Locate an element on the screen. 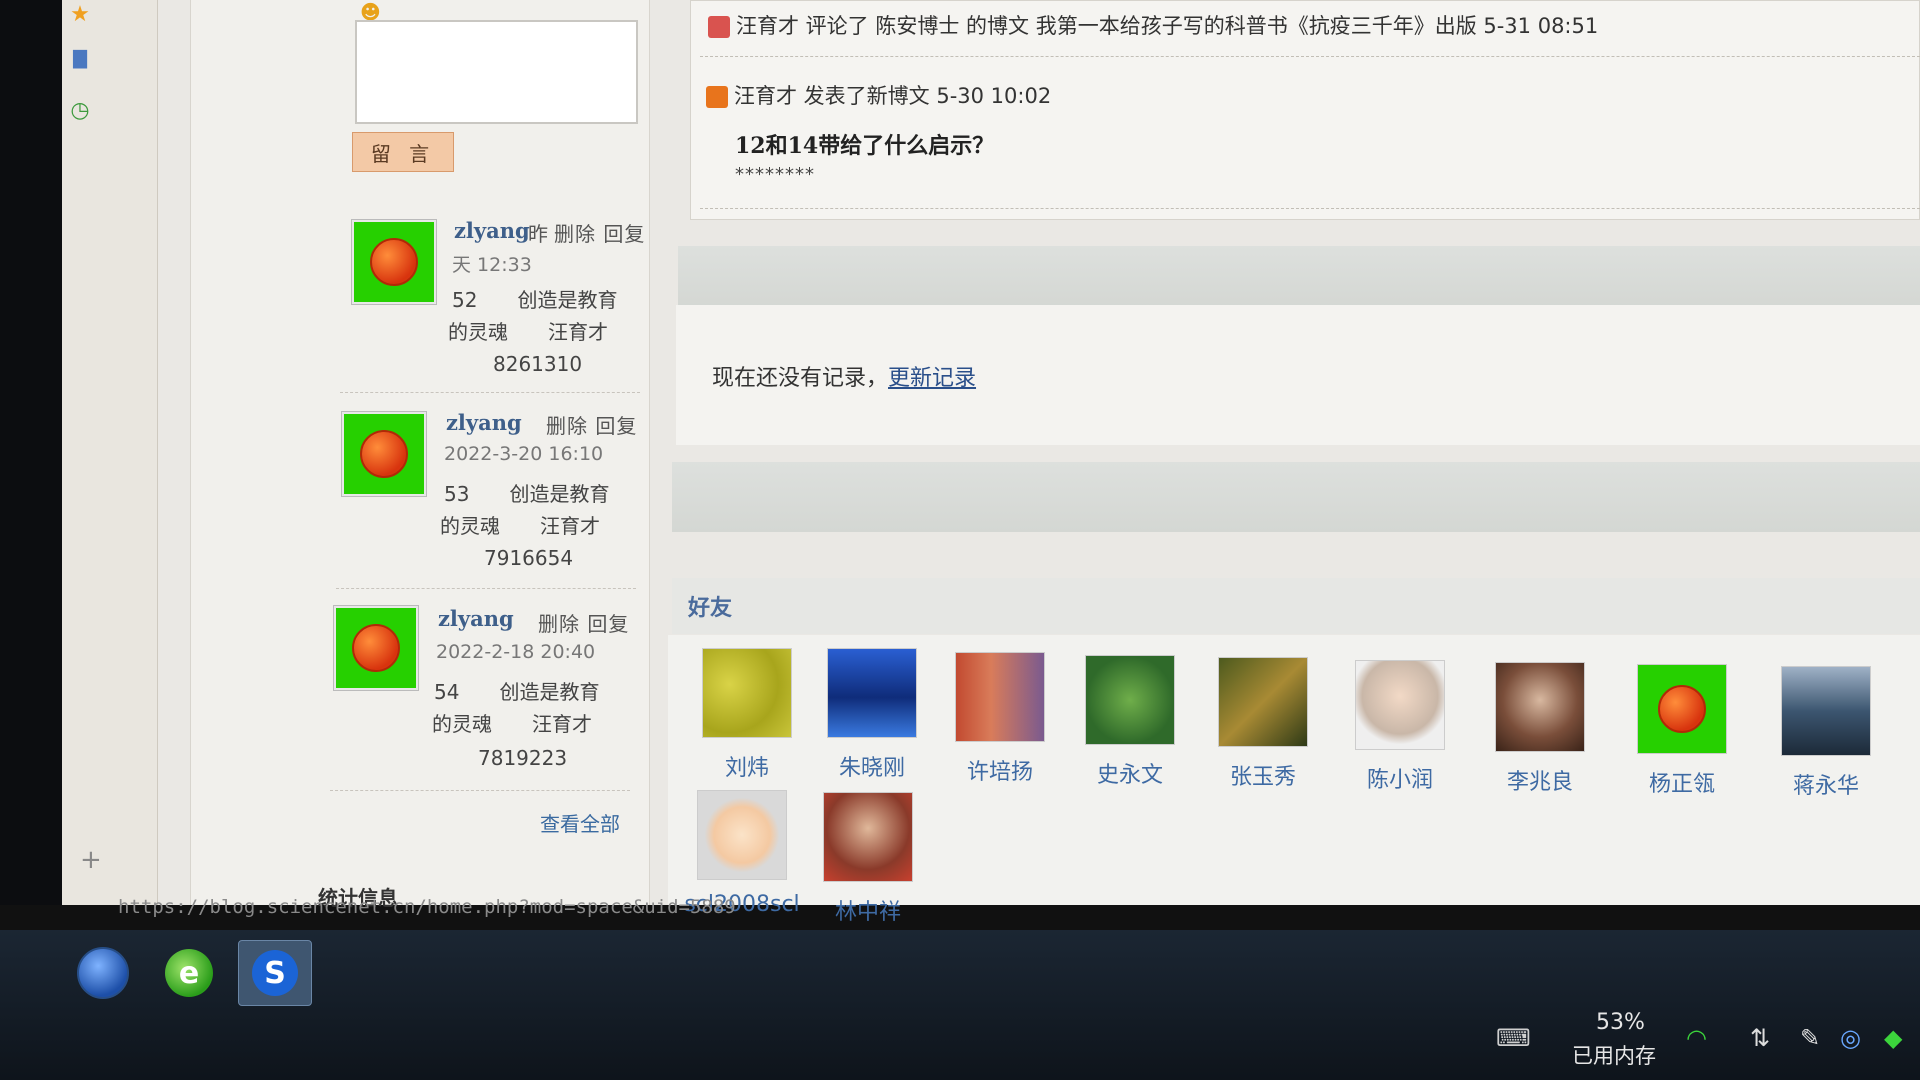 This screenshot has height=1080, width=1920. blue-water-avatar-icon is located at coordinates (872, 693).